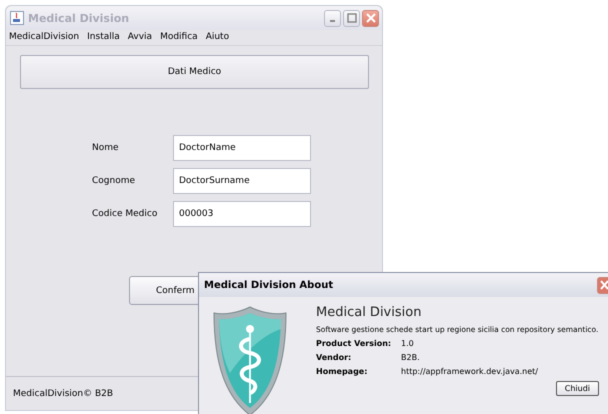 The image size is (608, 414). I want to click on field-label: Codice Medico, so click(125, 214).